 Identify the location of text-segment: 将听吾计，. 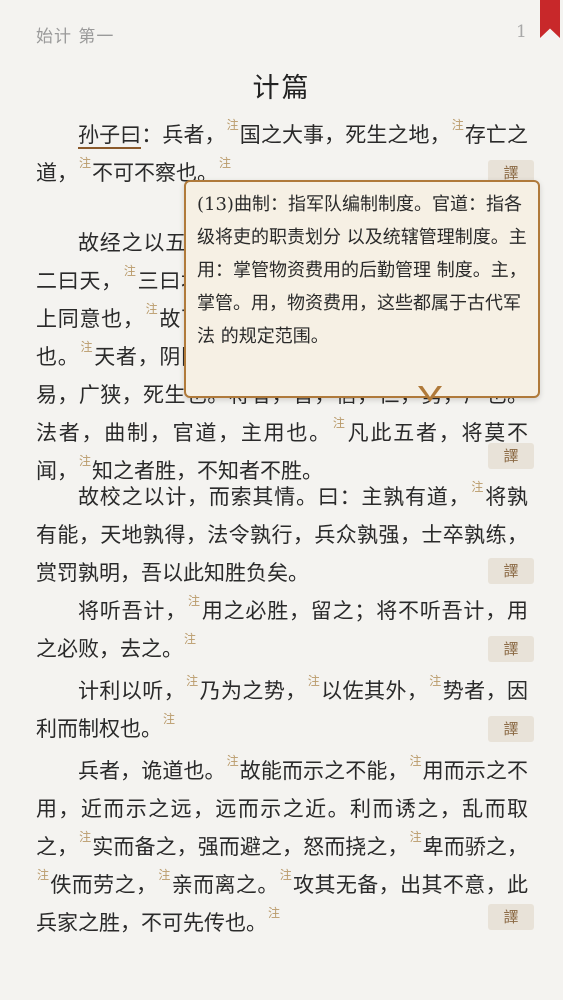
(132, 611).